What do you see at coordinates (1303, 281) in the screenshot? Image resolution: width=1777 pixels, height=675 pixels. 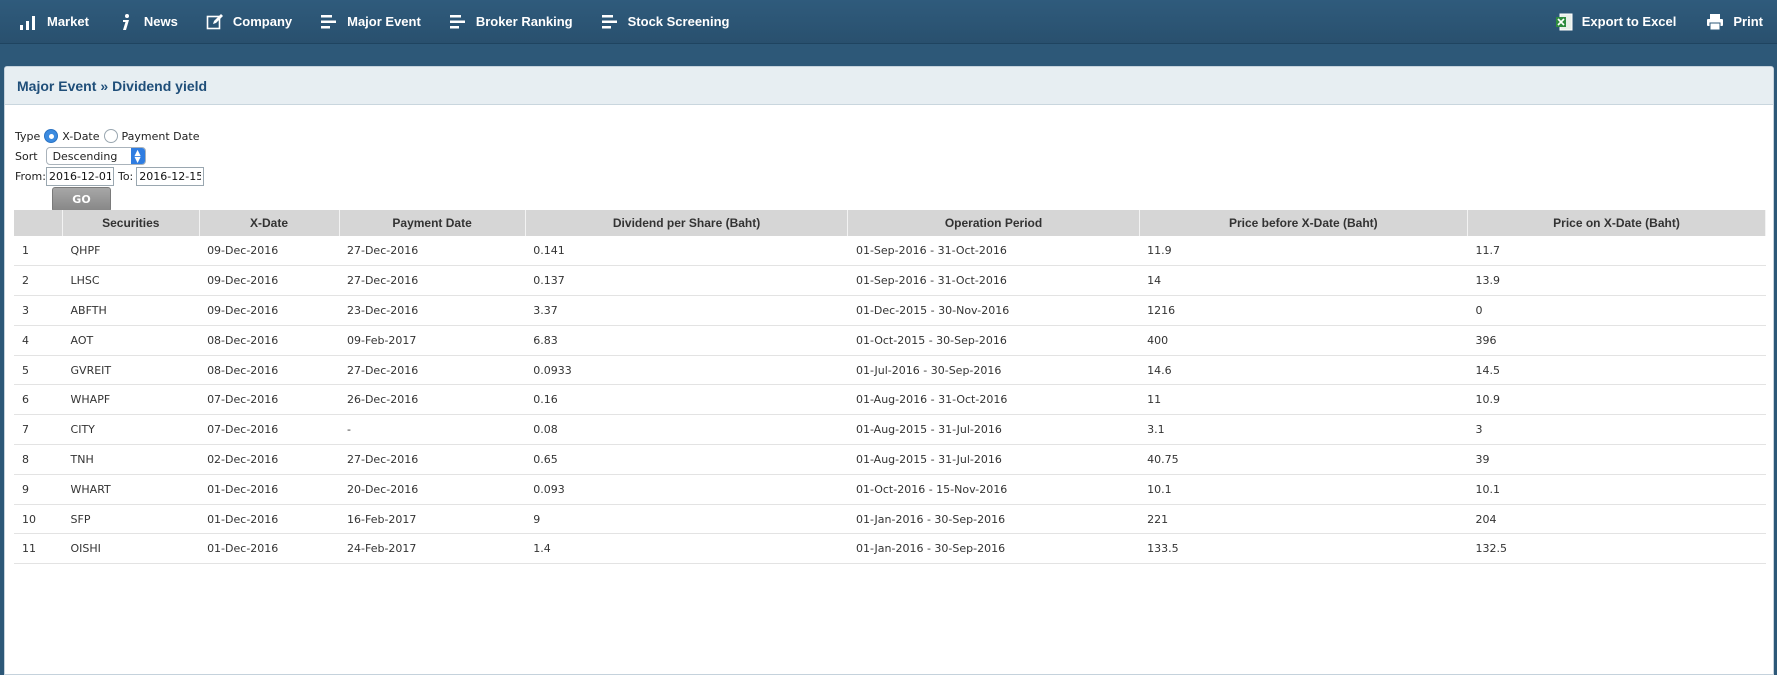 I see `price-before-x-date-cell: 14` at bounding box center [1303, 281].